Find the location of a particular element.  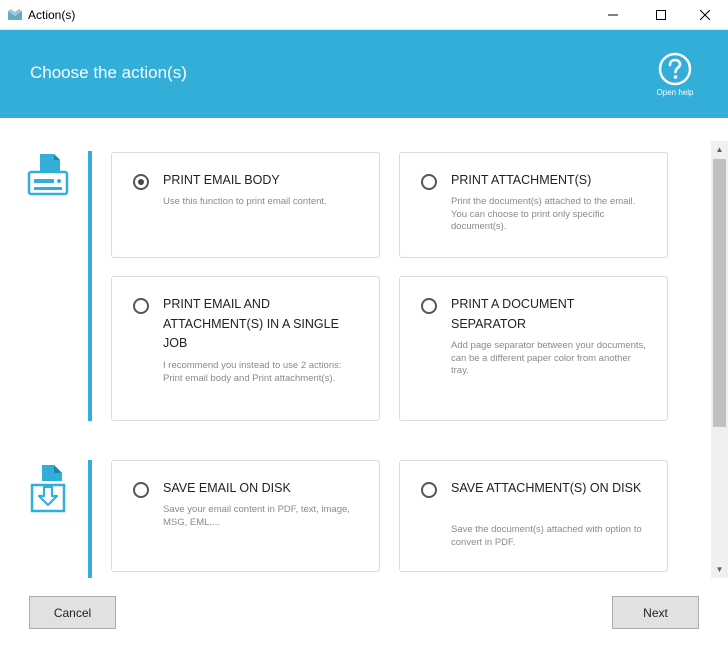

window-titlebar: Action(s) is located at coordinates (364, 15).